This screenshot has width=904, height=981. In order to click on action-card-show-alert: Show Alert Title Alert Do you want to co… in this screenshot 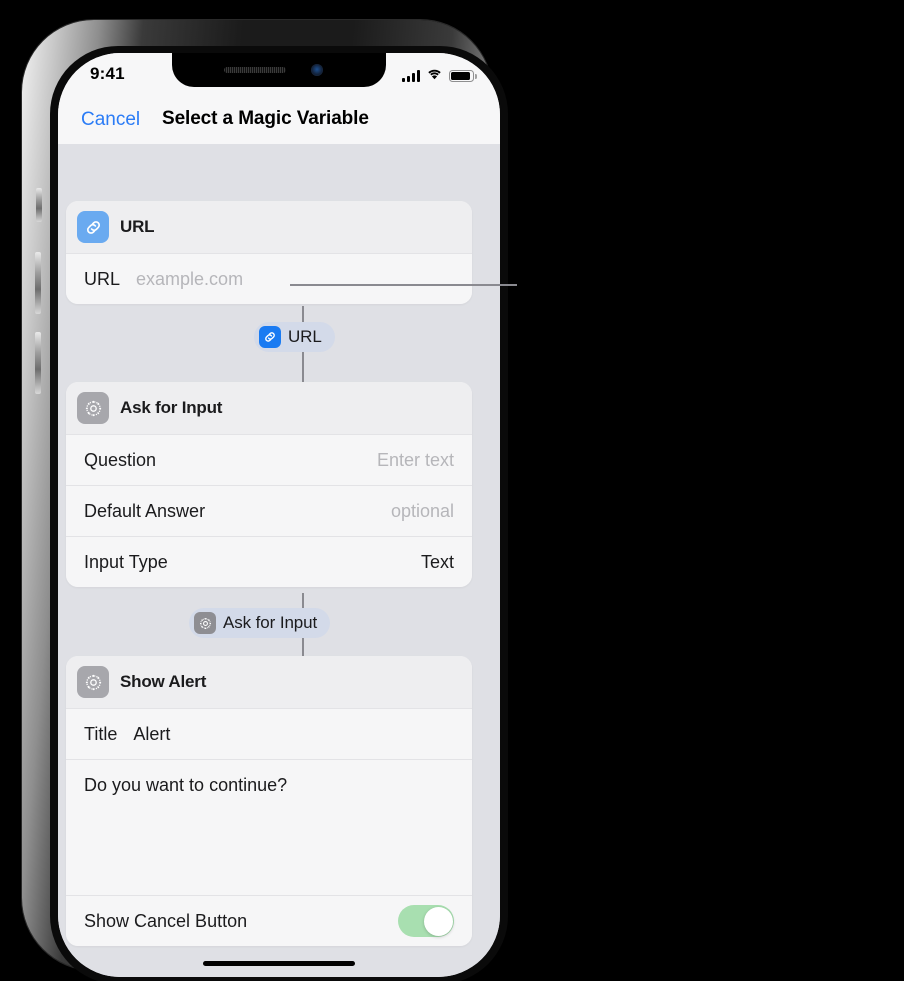, I will do `click(269, 801)`.